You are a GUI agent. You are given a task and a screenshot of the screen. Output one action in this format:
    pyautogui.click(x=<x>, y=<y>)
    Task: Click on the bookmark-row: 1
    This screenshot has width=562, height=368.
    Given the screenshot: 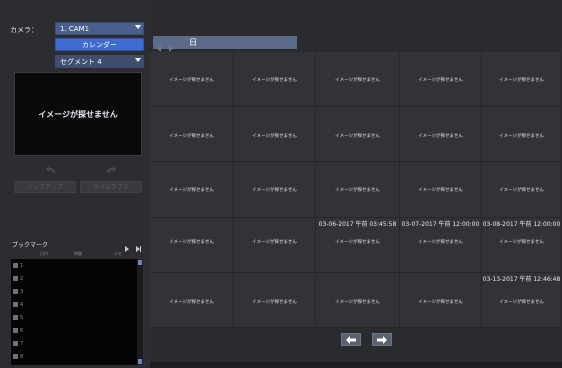 What is the action you would take?
    pyautogui.click(x=18, y=266)
    